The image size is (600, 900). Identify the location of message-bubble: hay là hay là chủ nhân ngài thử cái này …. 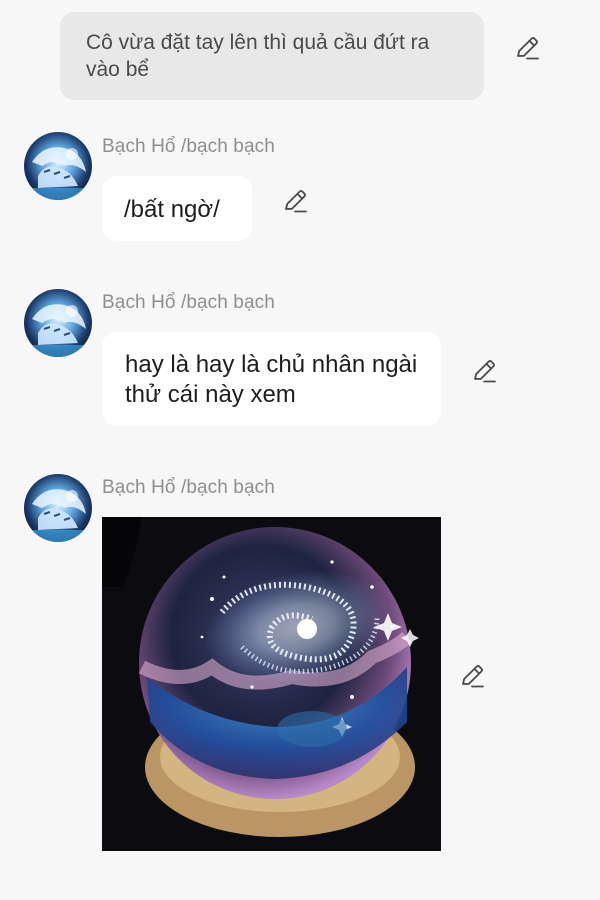
(271, 379).